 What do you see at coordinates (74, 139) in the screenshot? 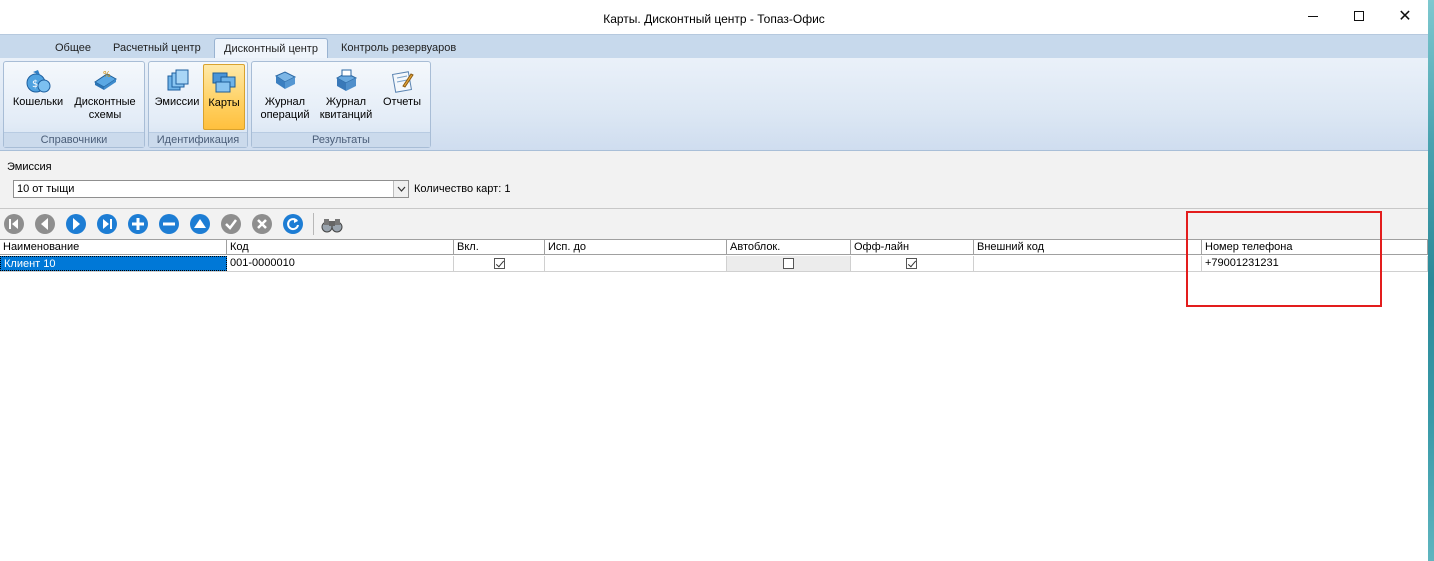
I see `ribbon-group-label-directories: Справочники` at bounding box center [74, 139].